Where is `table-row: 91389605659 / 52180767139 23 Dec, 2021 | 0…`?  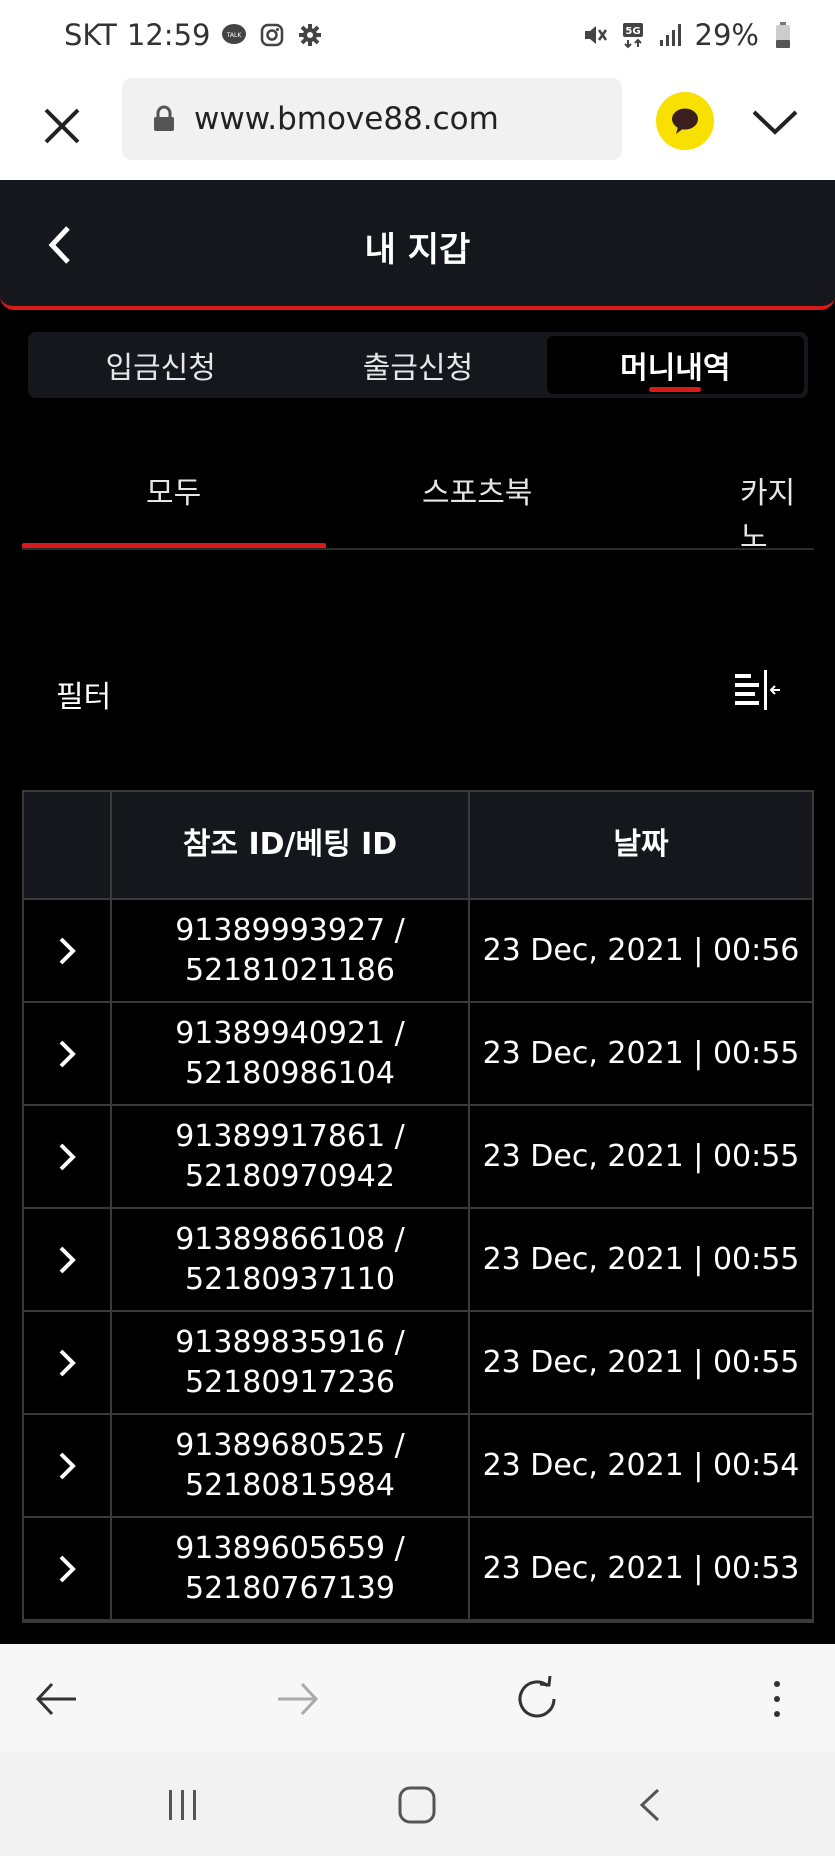
table-row: 91389605659 / 52180767139 23 Dec, 2021 | 0… is located at coordinates (418, 1569).